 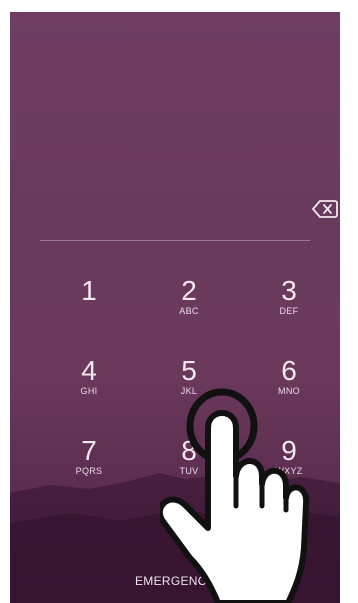 What do you see at coordinates (189, 370) in the screenshot?
I see `key-digit: 5` at bounding box center [189, 370].